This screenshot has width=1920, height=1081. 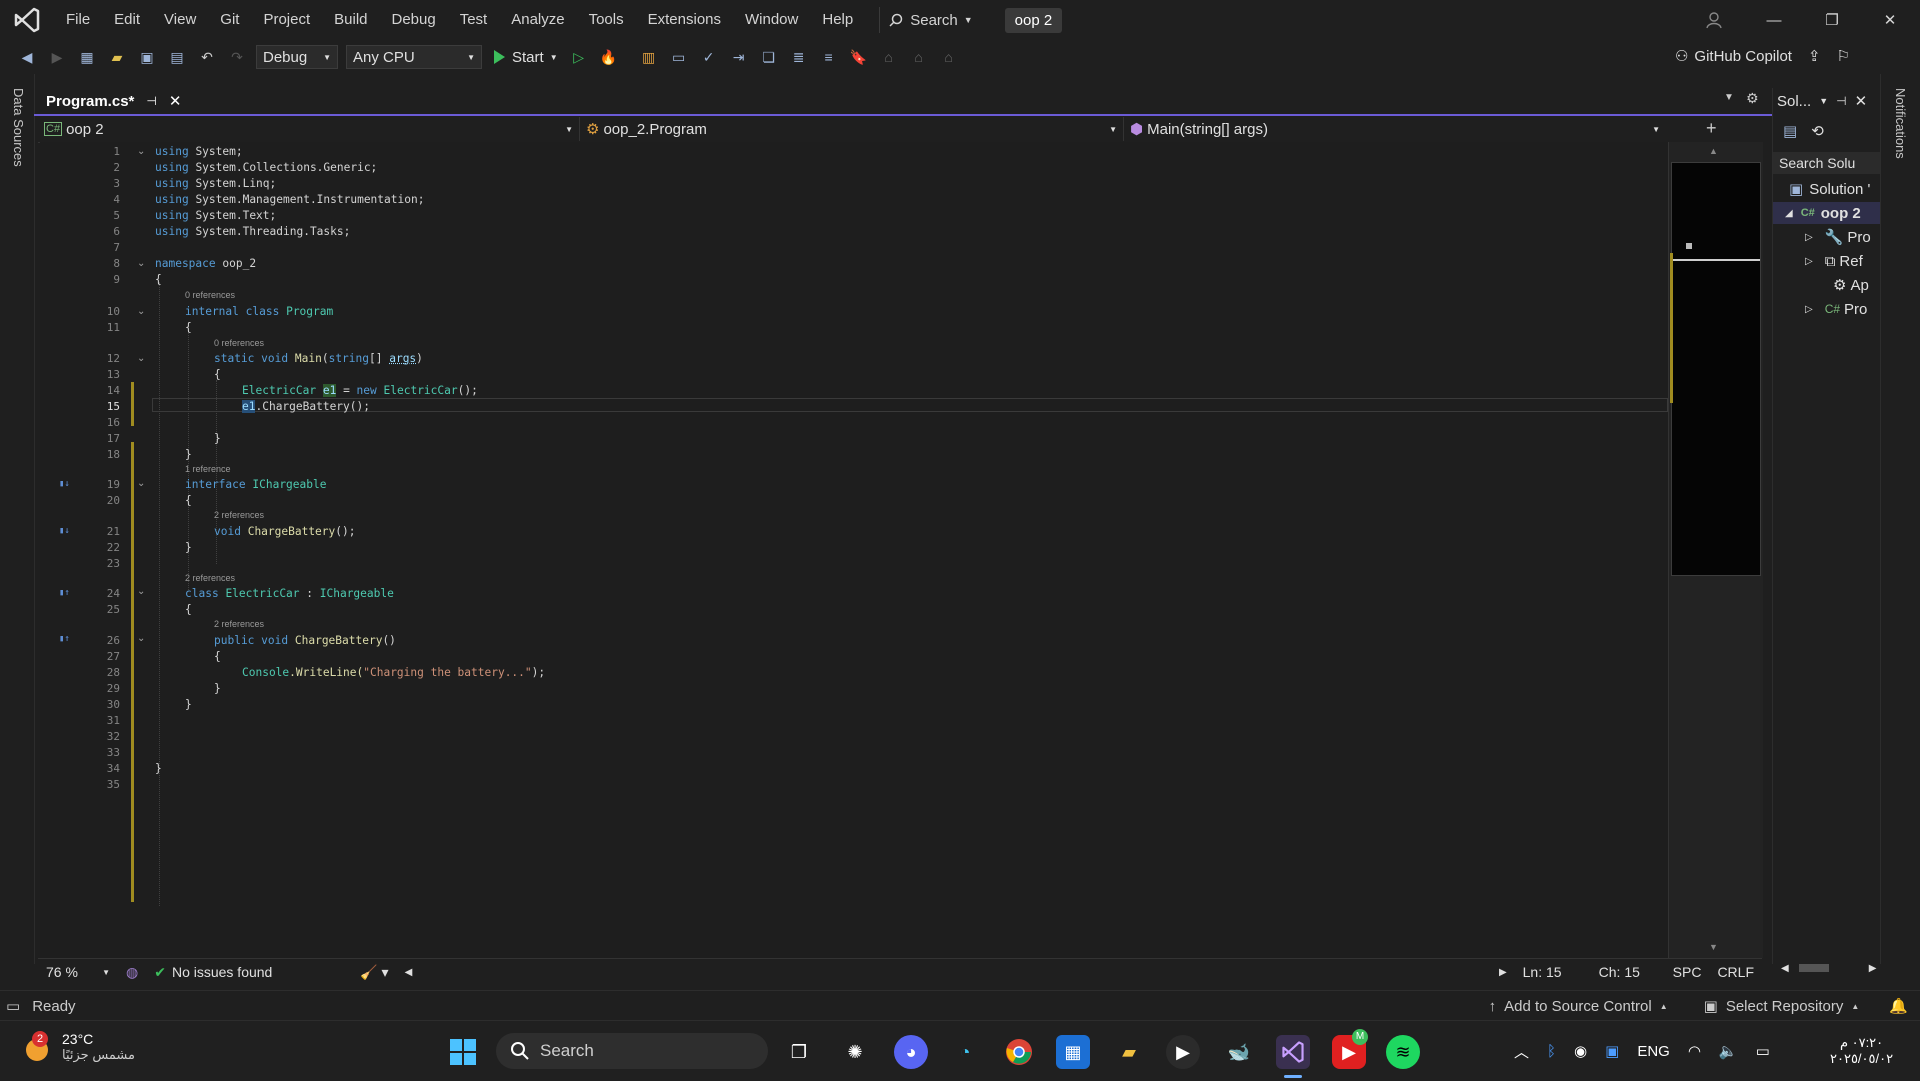 I want to click on minimize-button: —, so click(x=1774, y=20).